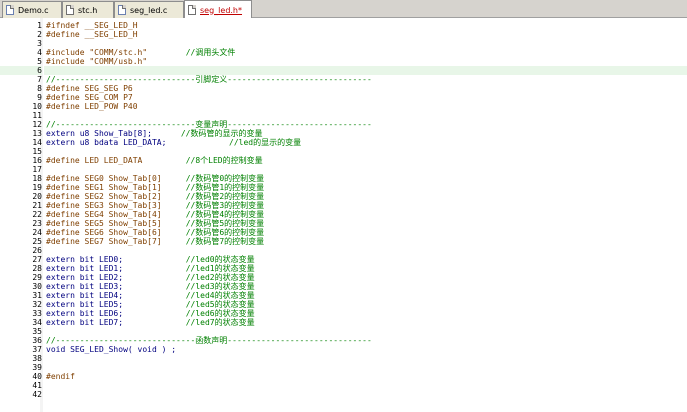  I want to click on code-line: 24 #define SEG6 Show_Tab[6] //数码管6的控制变量, so click(359, 232).